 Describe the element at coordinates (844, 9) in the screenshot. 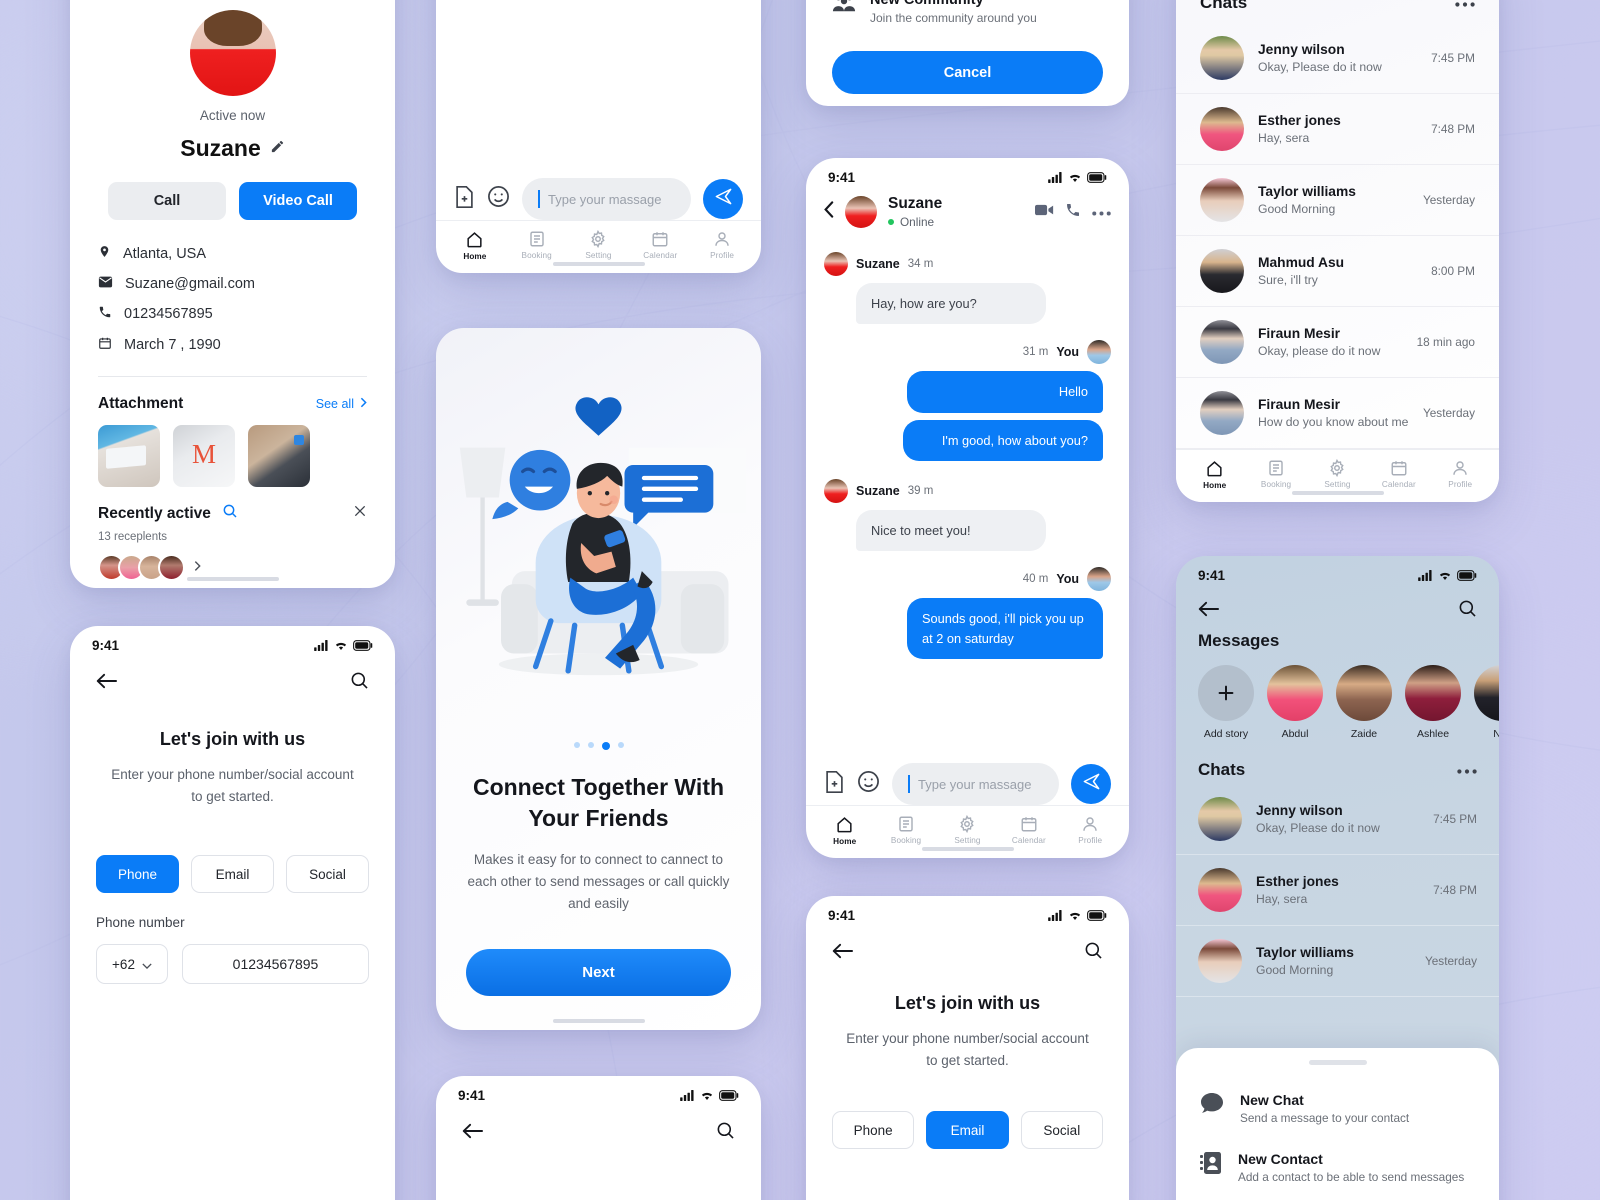

I see `group-icon` at that location.